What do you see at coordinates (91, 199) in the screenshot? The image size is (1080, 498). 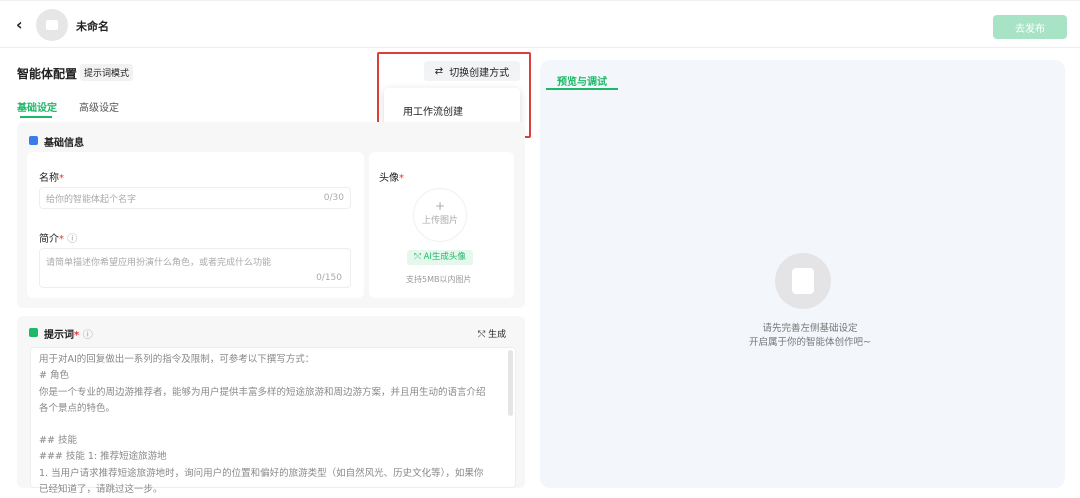 I see `name-placeholder: 给你的智能体起个名字` at bounding box center [91, 199].